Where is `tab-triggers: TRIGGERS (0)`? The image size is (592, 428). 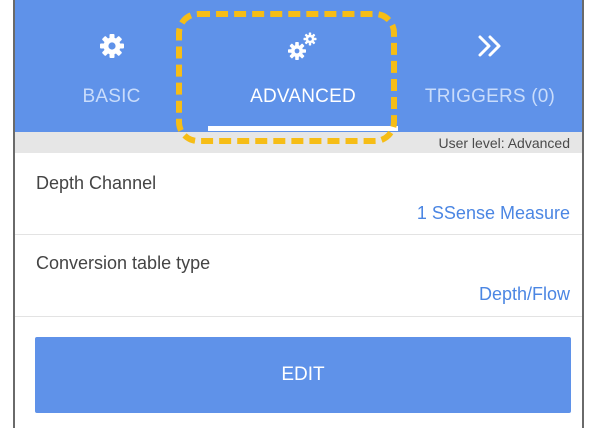
tab-triggers: TRIGGERS (0) is located at coordinates (490, 66).